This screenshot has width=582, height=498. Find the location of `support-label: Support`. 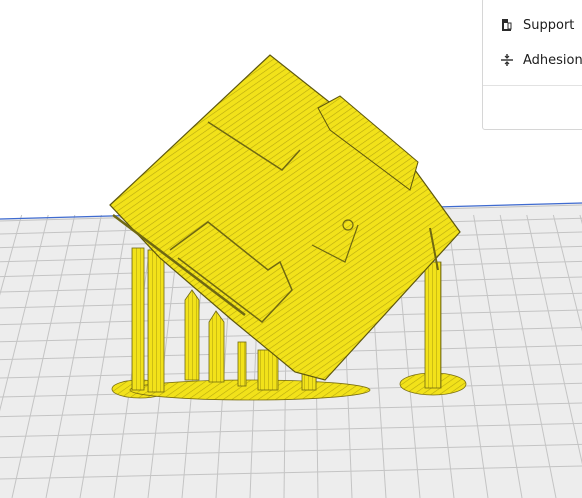

support-label: Support is located at coordinates (549, 25).